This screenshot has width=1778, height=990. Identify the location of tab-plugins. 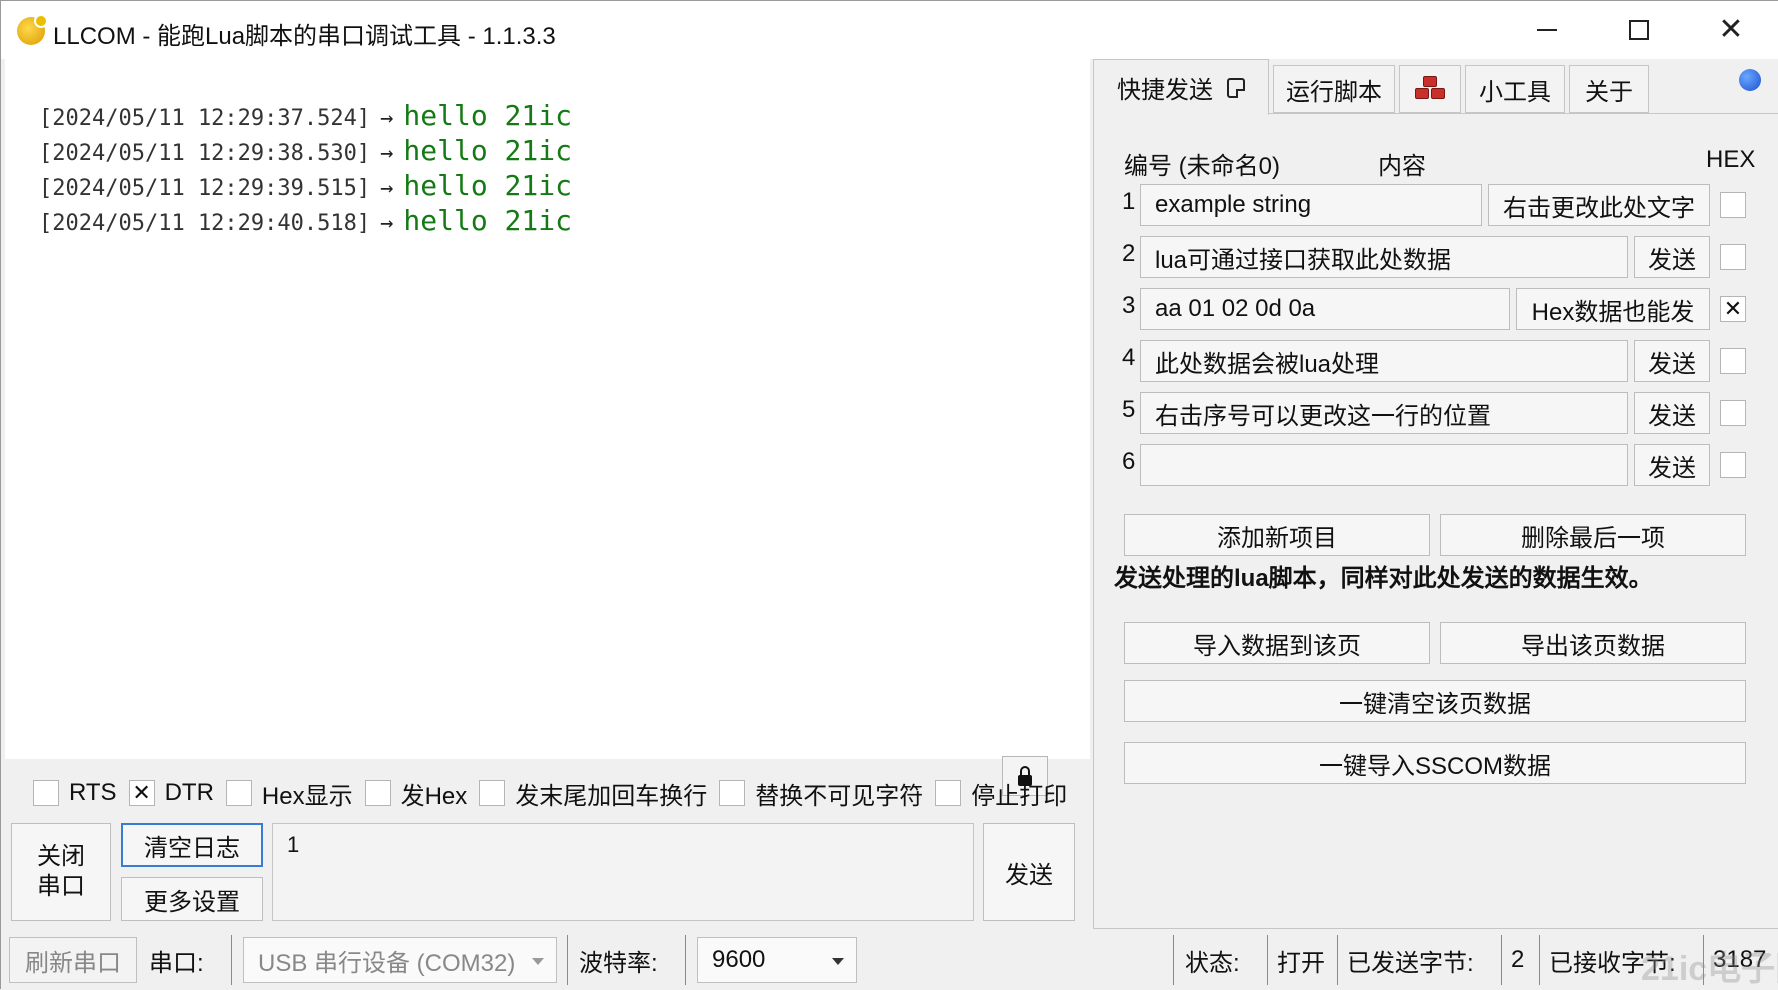
(1430, 89).